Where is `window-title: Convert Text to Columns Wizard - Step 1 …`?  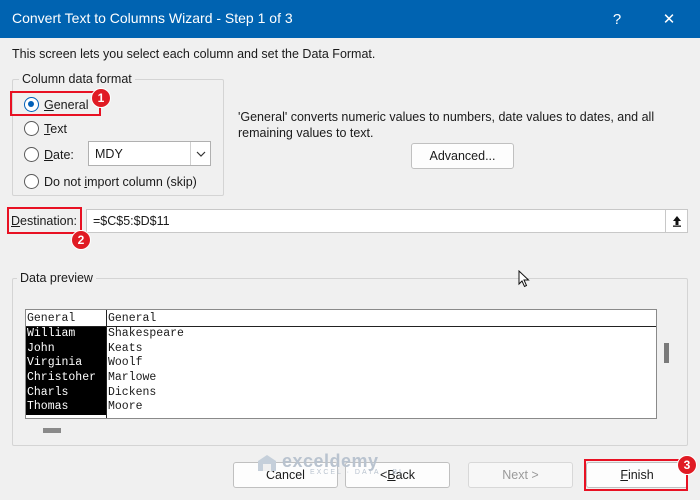 window-title: Convert Text to Columns Wizard - Step 1 … is located at coordinates (152, 18).